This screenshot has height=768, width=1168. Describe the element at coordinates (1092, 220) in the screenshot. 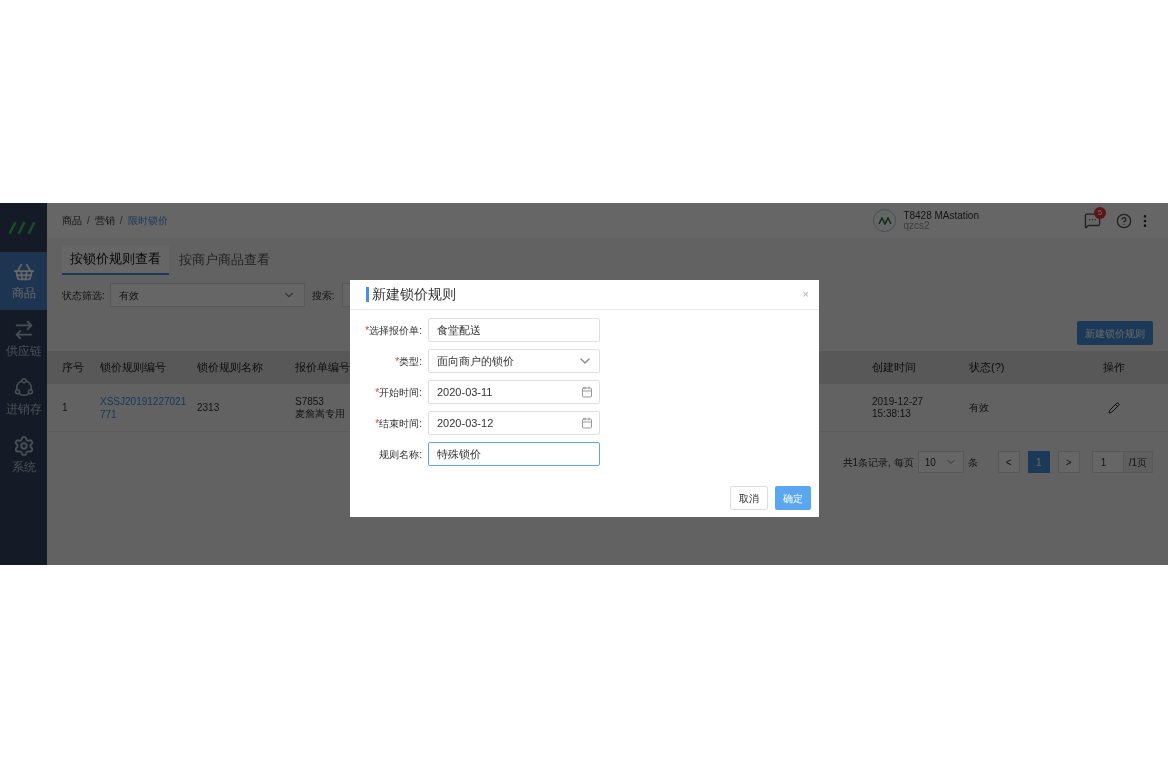

I see `chat-icon` at that location.